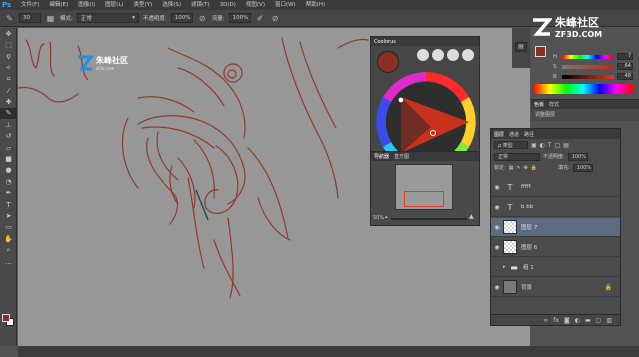 The height and width of the screenshot is (357, 639). I want to click on lock-transparent-icon: ▦, so click(511, 168).